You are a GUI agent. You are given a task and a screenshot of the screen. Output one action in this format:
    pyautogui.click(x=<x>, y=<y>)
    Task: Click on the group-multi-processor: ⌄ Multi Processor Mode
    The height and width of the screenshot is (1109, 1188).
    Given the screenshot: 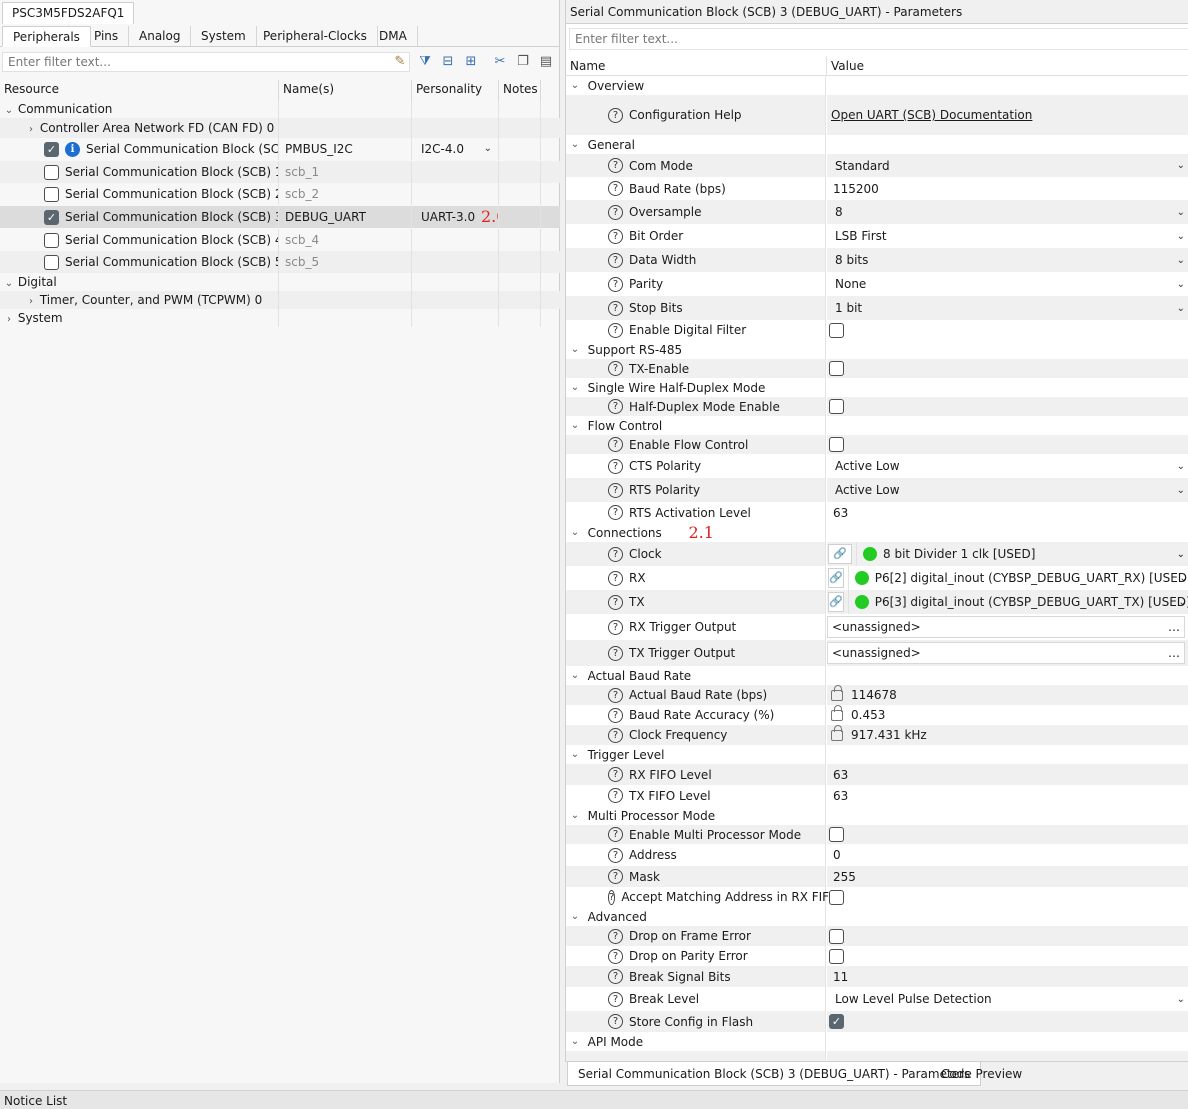 What is the action you would take?
    pyautogui.click(x=877, y=815)
    